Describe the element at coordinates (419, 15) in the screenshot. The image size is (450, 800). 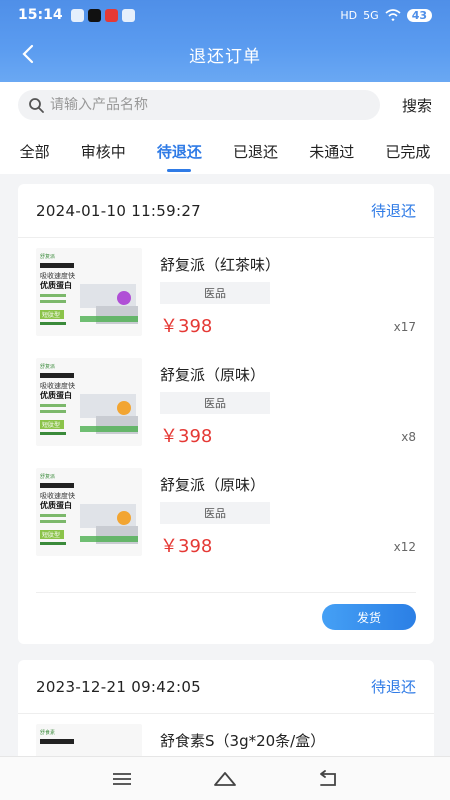
I see `battery-icon: 43` at that location.